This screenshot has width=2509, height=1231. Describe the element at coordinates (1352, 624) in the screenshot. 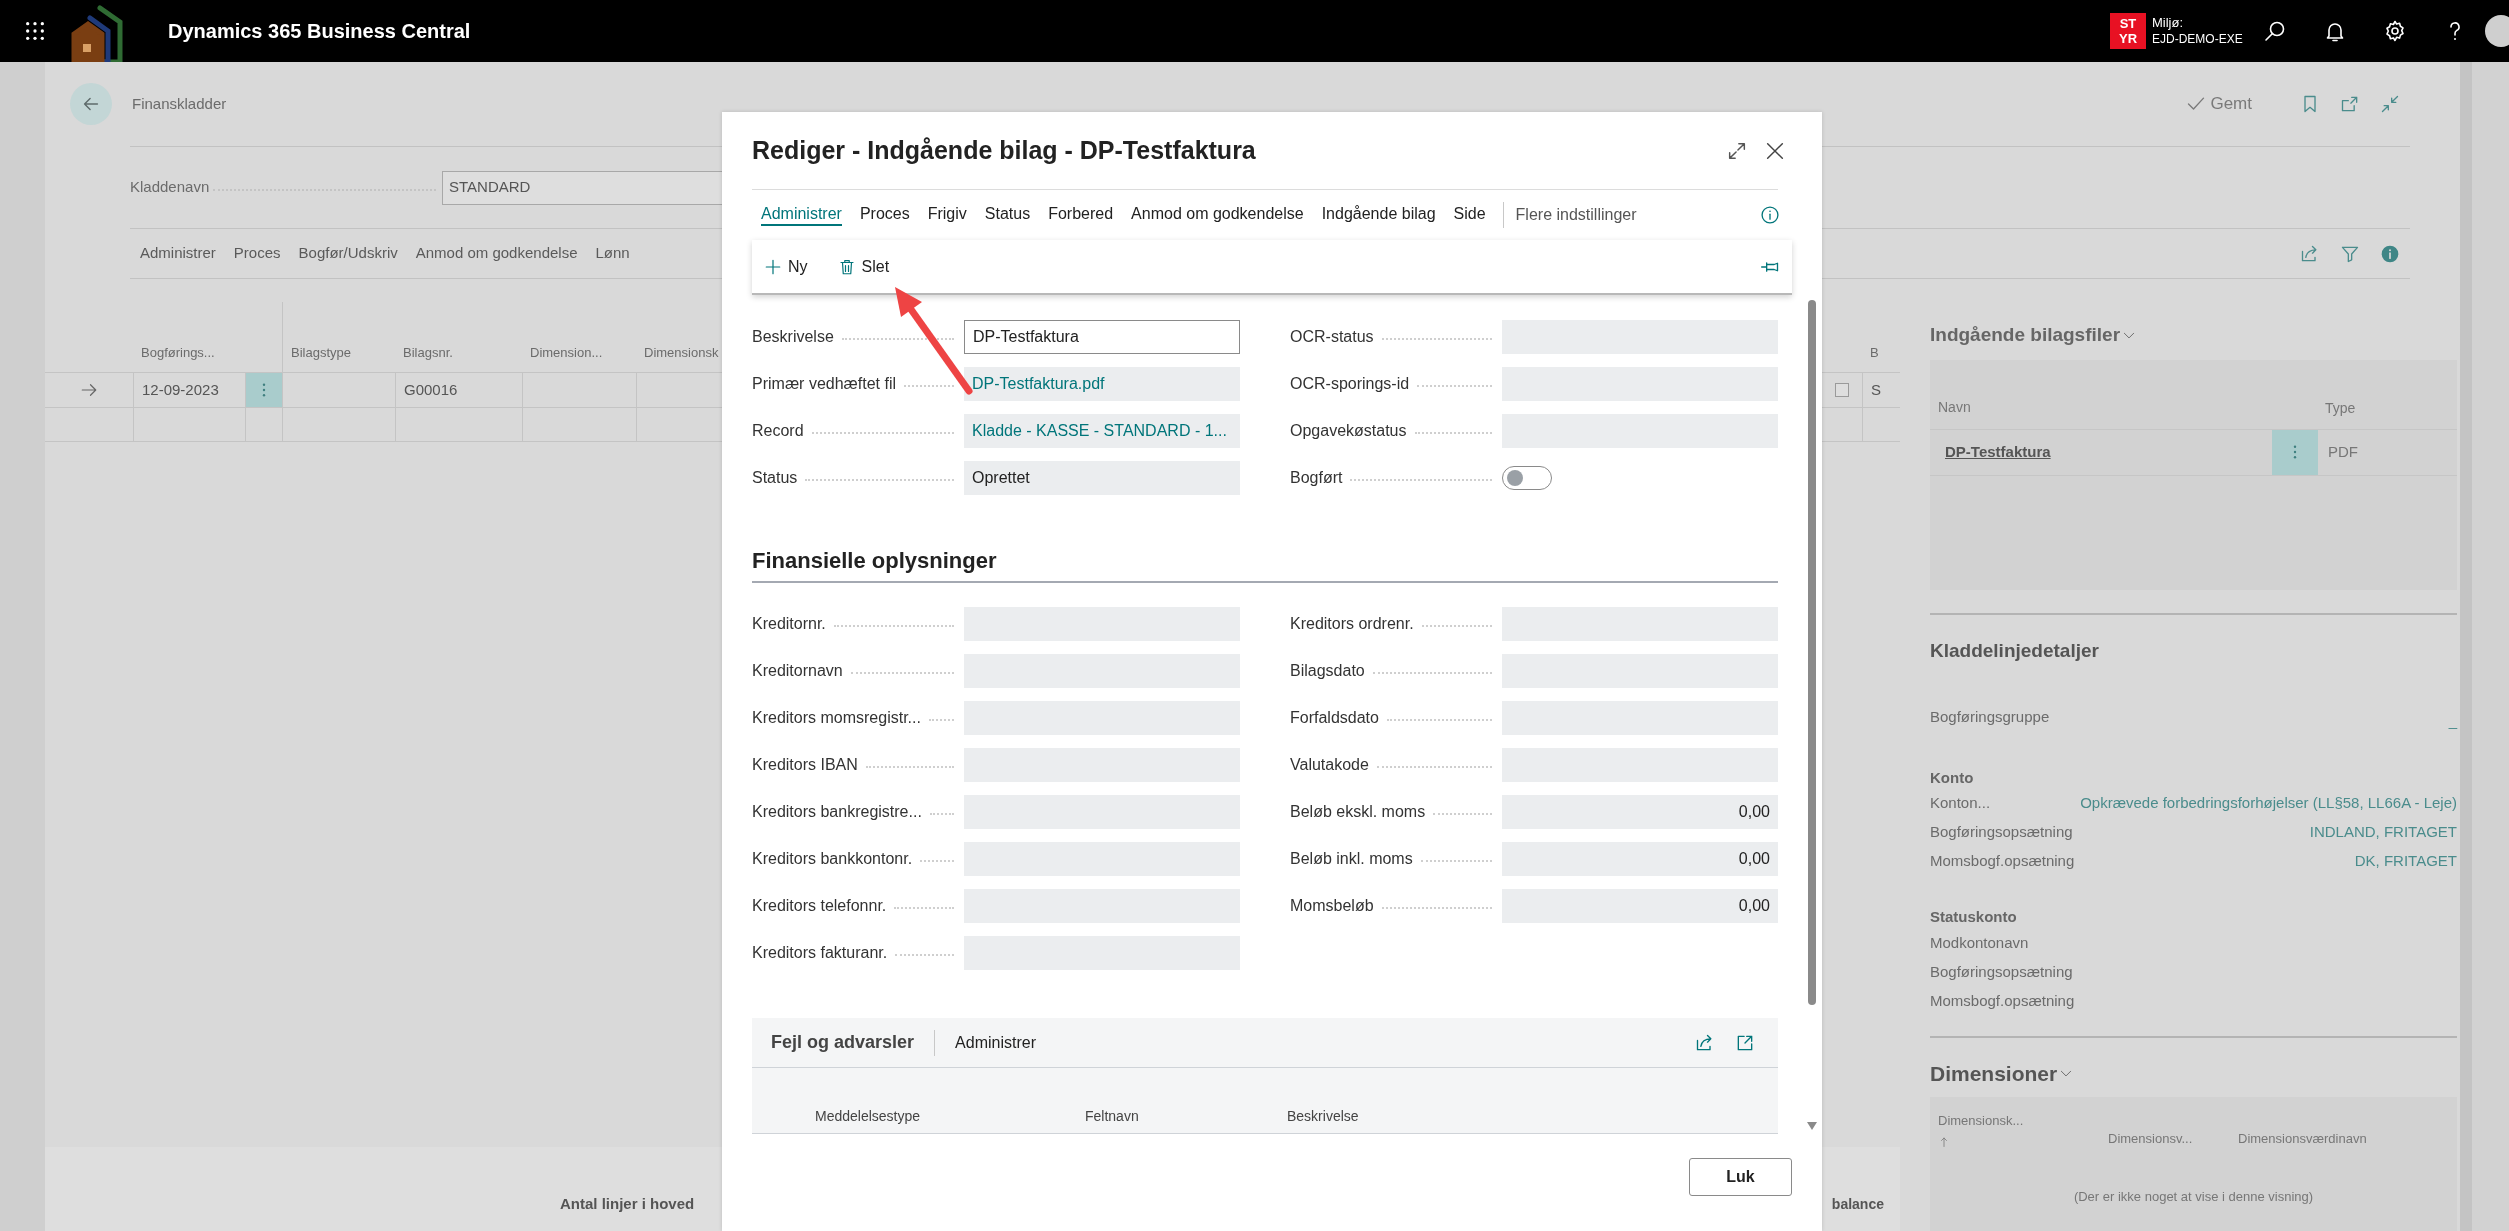

I see `field-label: Kreditors ordrenr.` at that location.